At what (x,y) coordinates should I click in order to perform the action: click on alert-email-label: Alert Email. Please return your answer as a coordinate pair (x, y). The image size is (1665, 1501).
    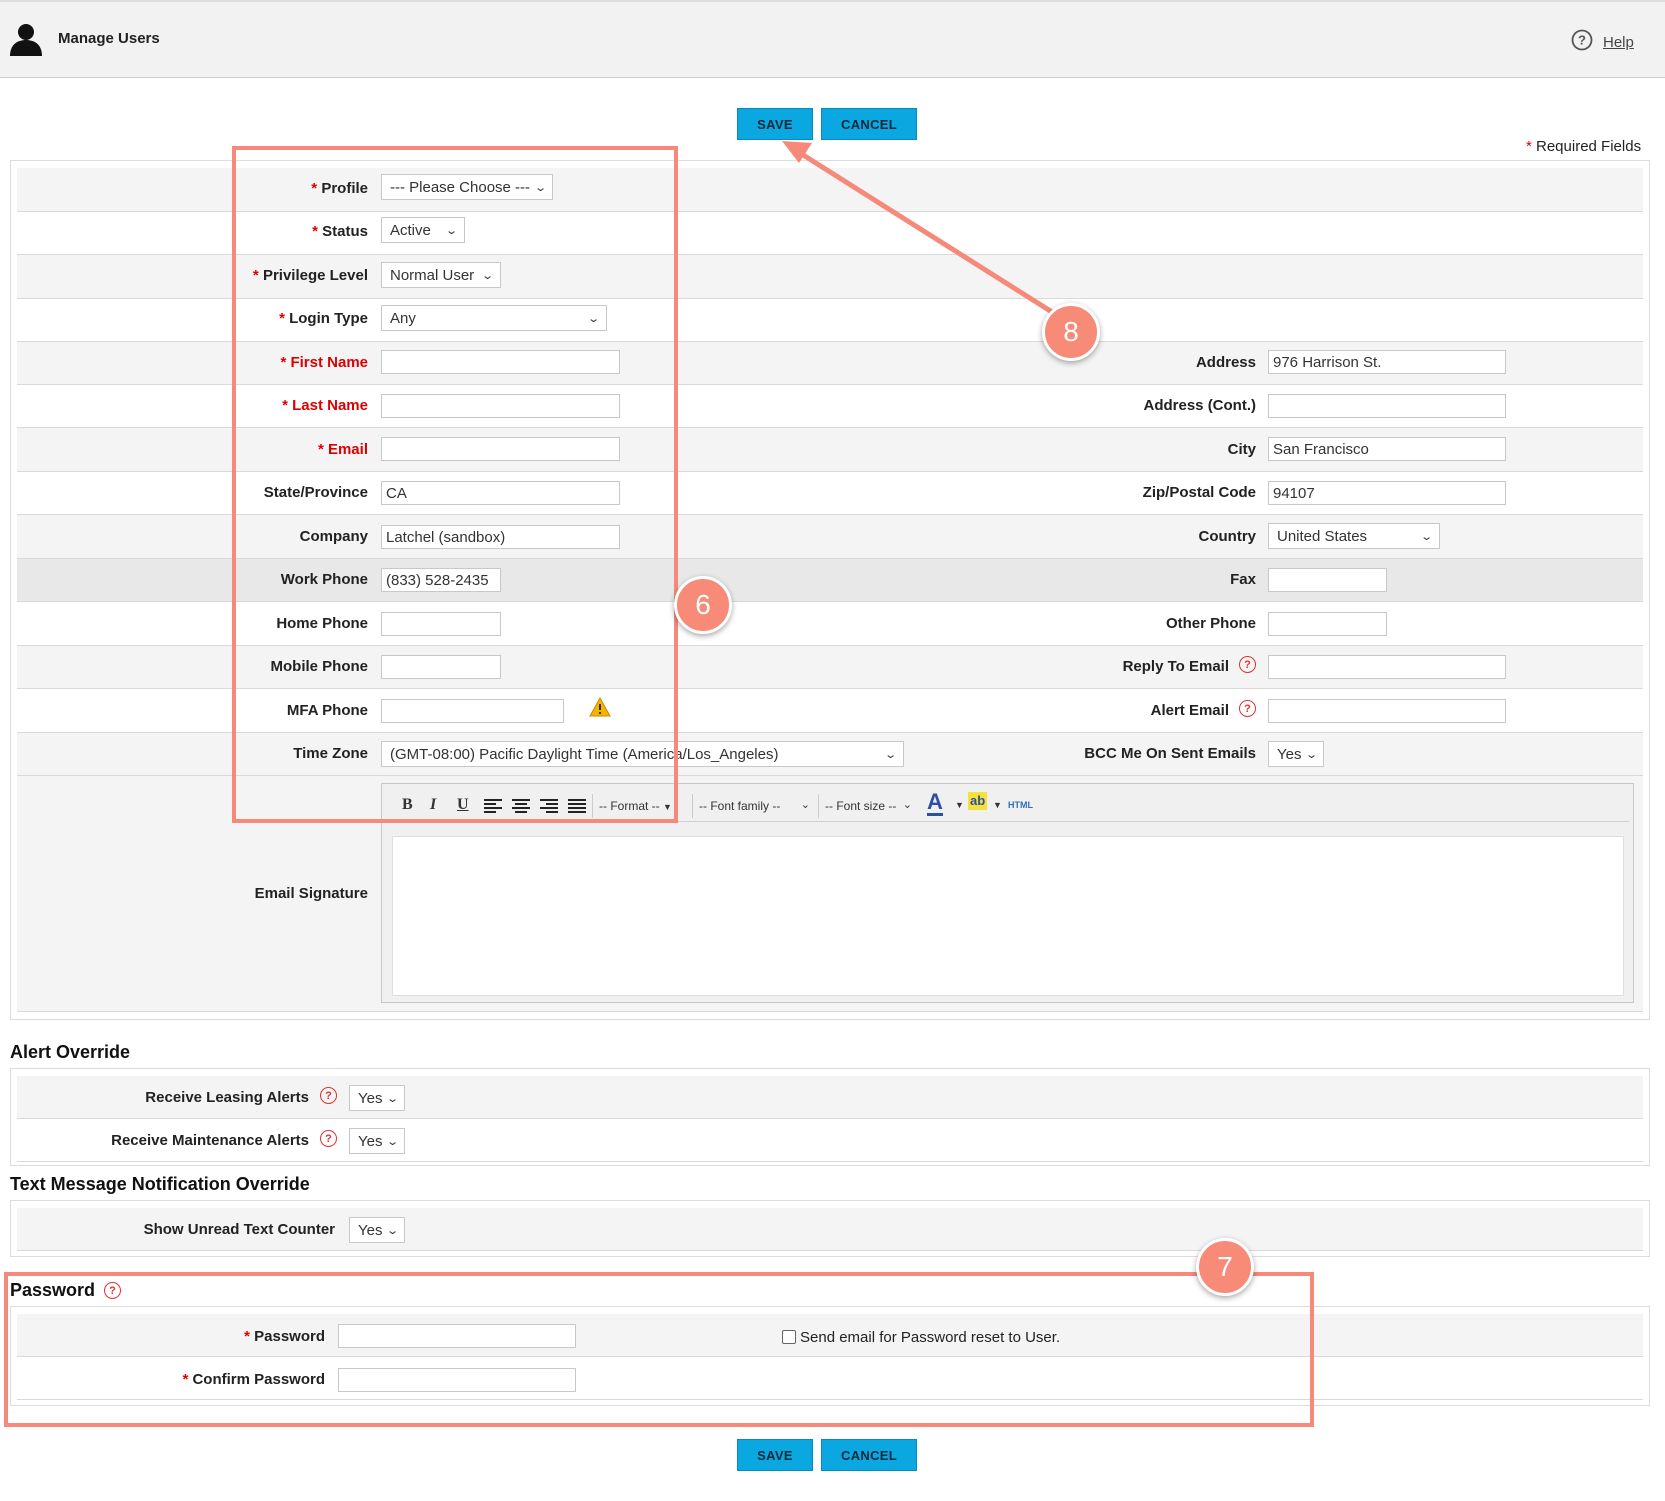
    Looking at the image, I should click on (1189, 710).